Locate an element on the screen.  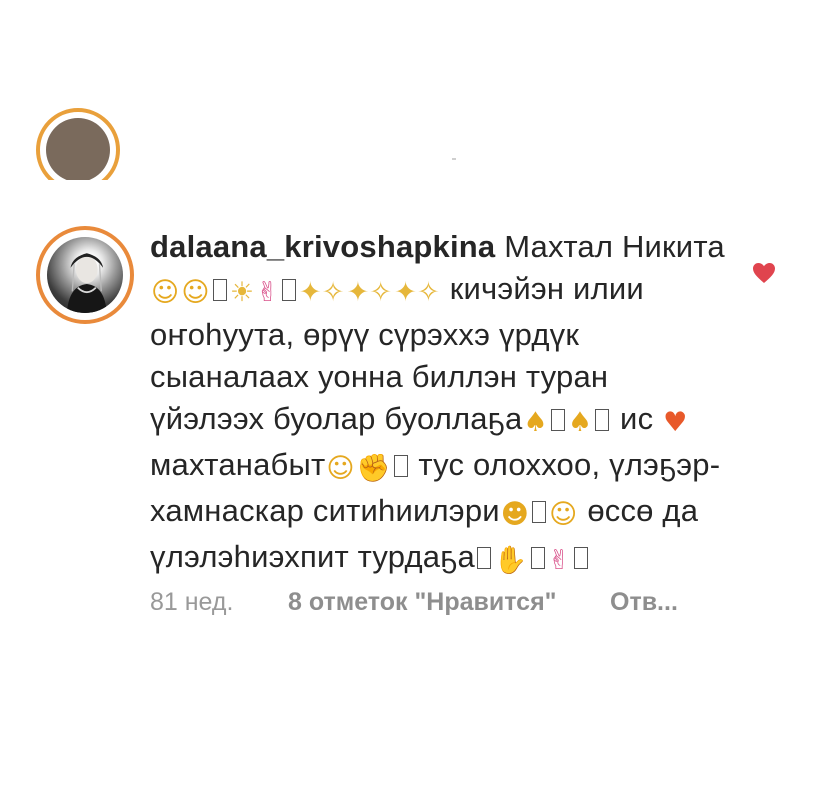
likes-count-link: 8 отметок "Нравится" is located at coordinates (422, 602).